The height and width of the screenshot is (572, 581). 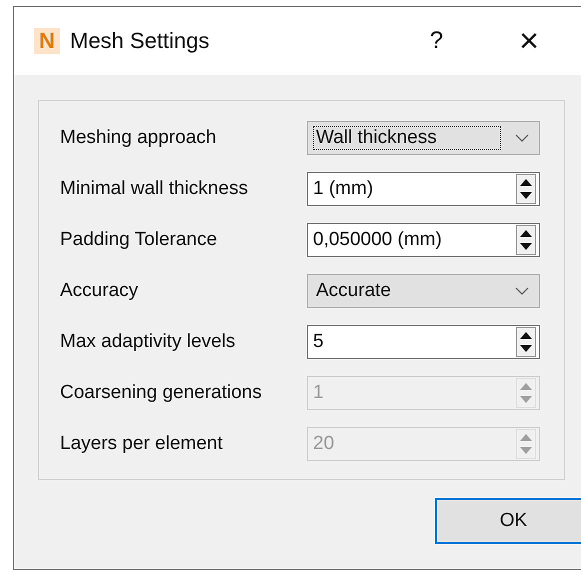 I want to click on field-label: Accuracy, so click(x=100, y=291).